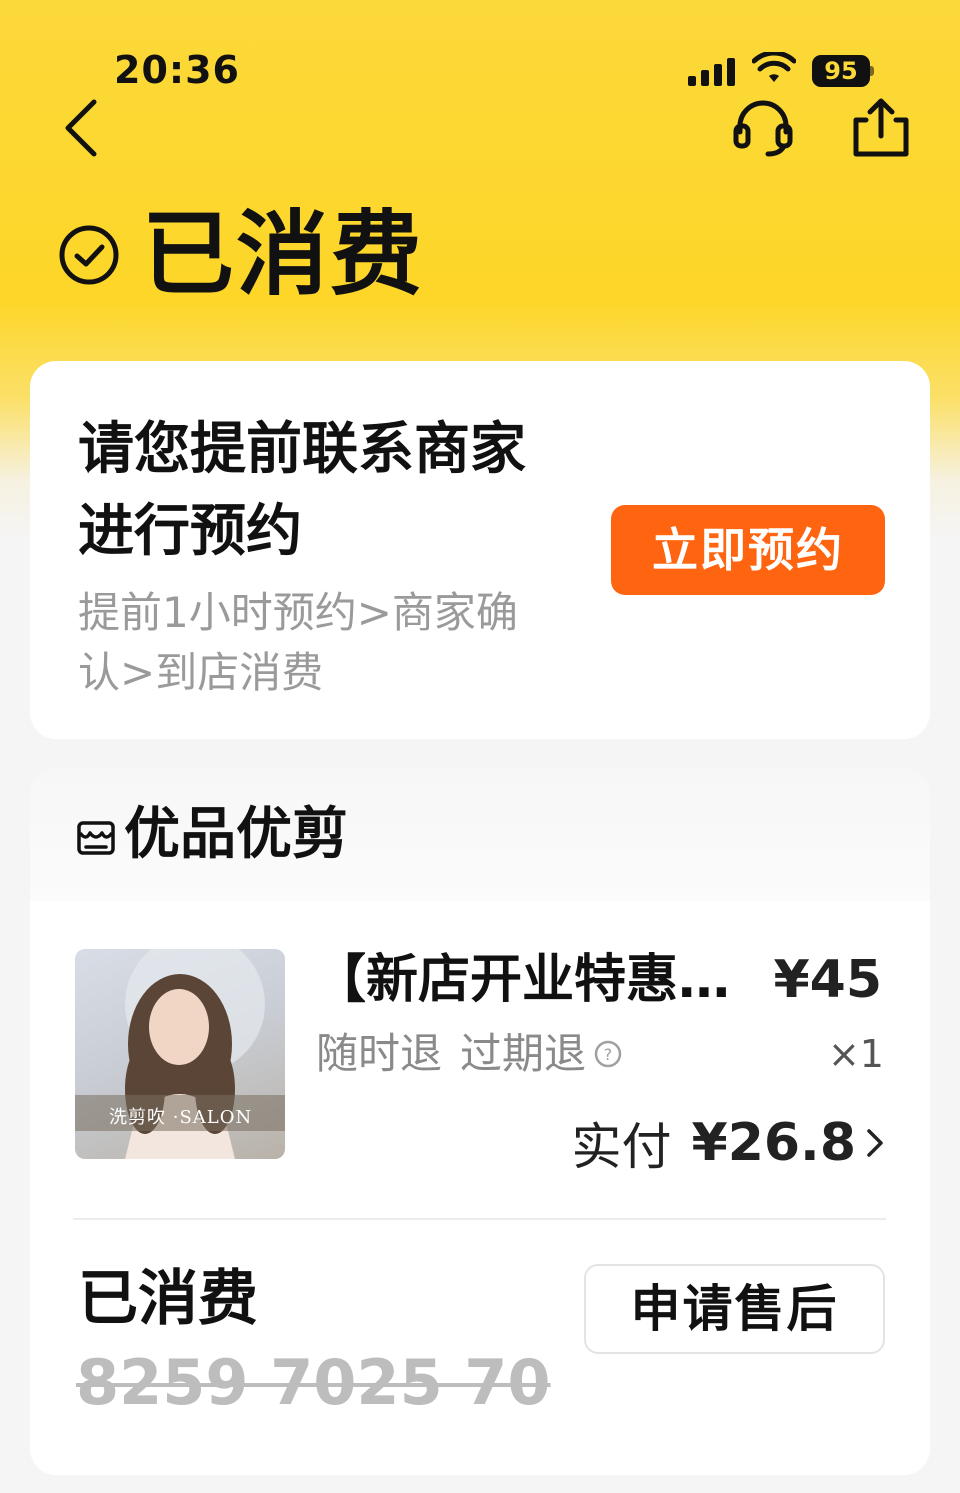  I want to click on product-thumbnail: 洗剪吹 ·SALON, so click(180, 1054).